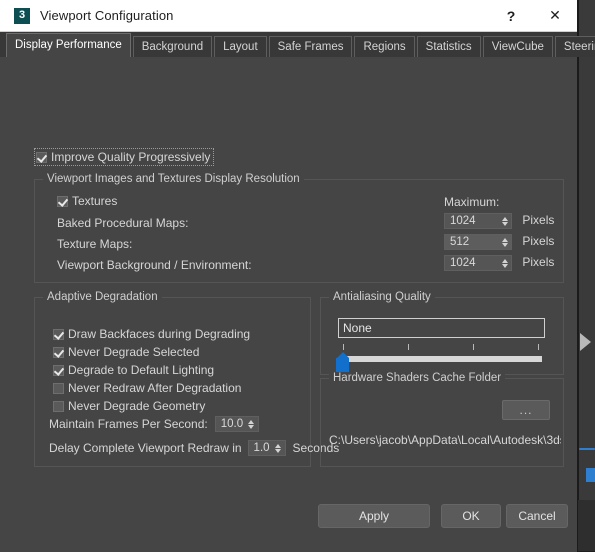 This screenshot has height=552, width=595. Describe the element at coordinates (107, 15) in the screenshot. I see `window-title: Viewport Configuration` at that location.